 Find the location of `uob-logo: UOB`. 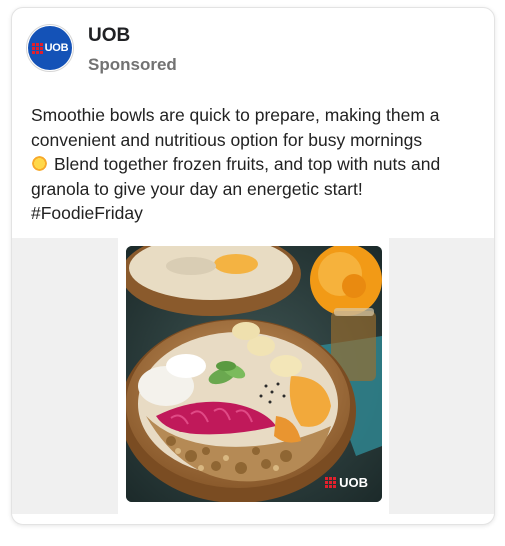

uob-logo: UOB is located at coordinates (50, 48).